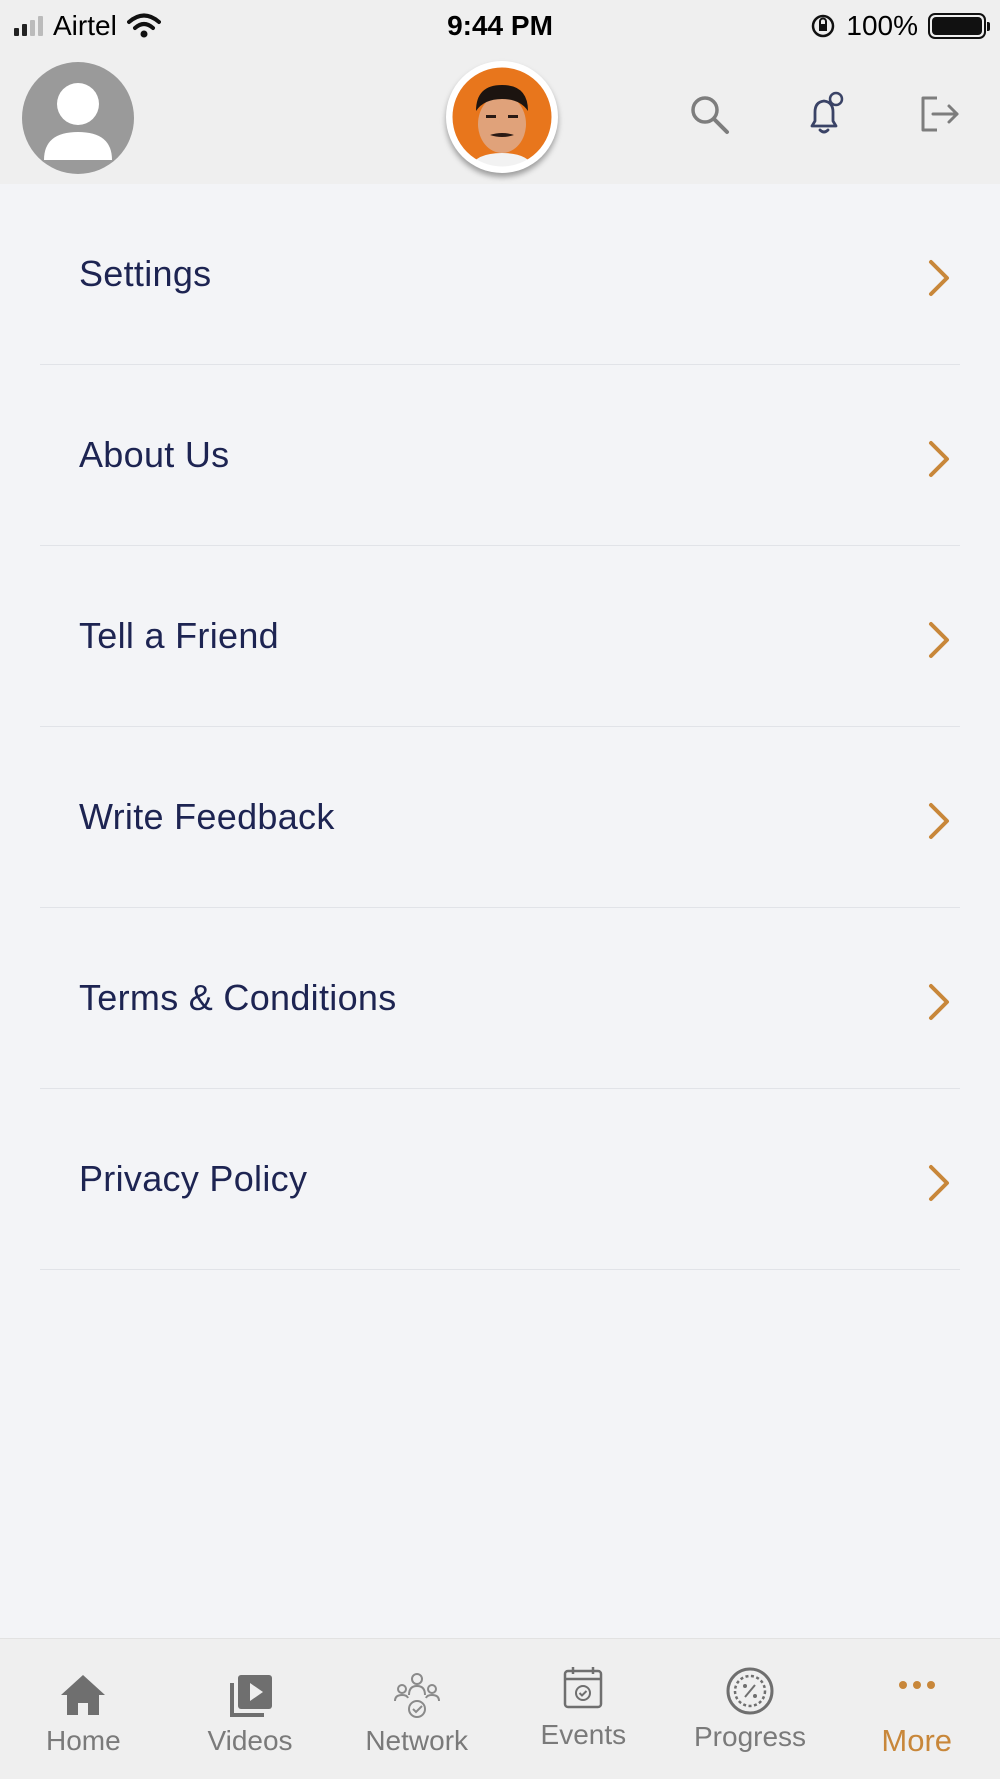 The image size is (1000, 1779). Describe the element at coordinates (750, 1736) in the screenshot. I see `tab-label: Progress` at that location.